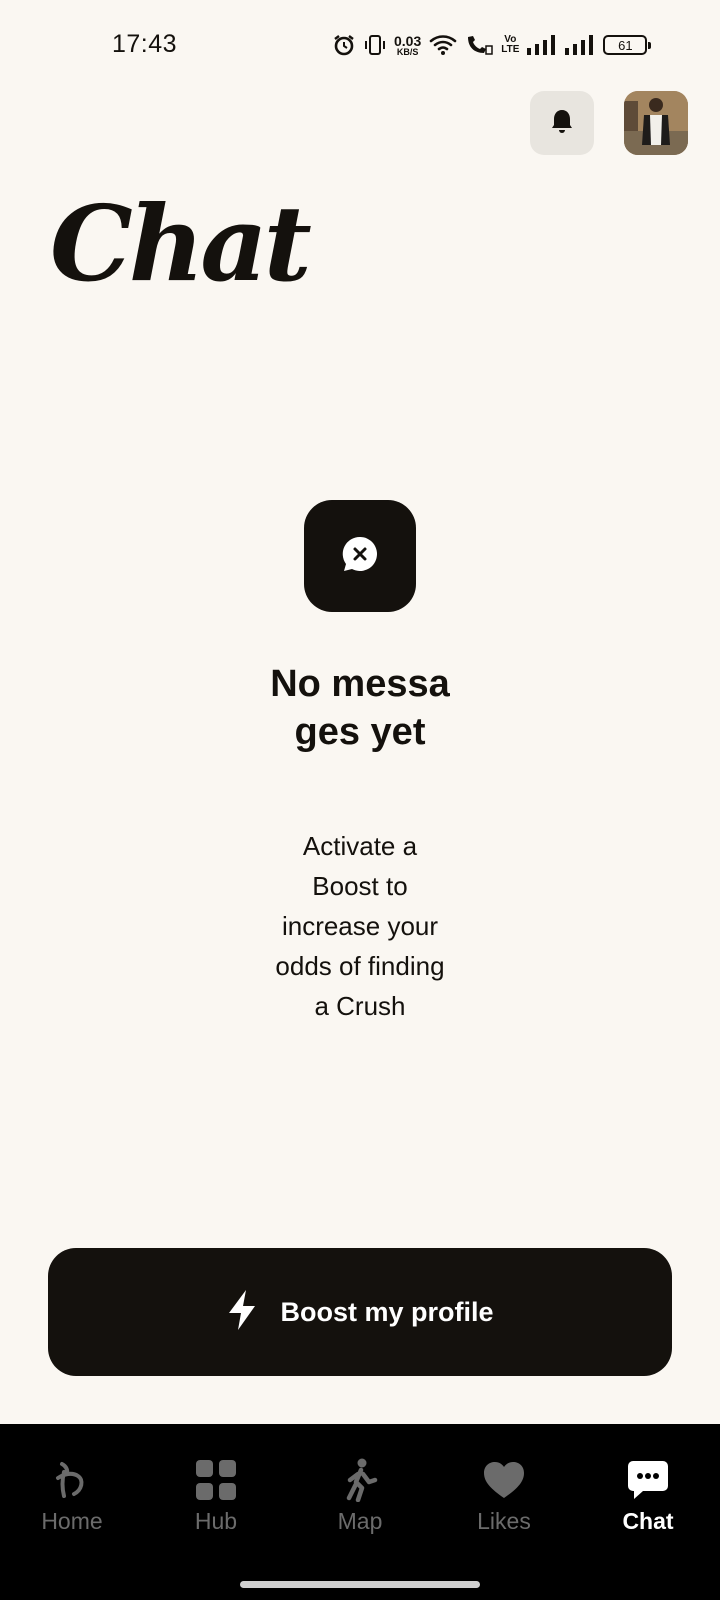 This screenshot has width=720, height=1600. I want to click on boost-button-label: Boost my profile, so click(387, 1311).